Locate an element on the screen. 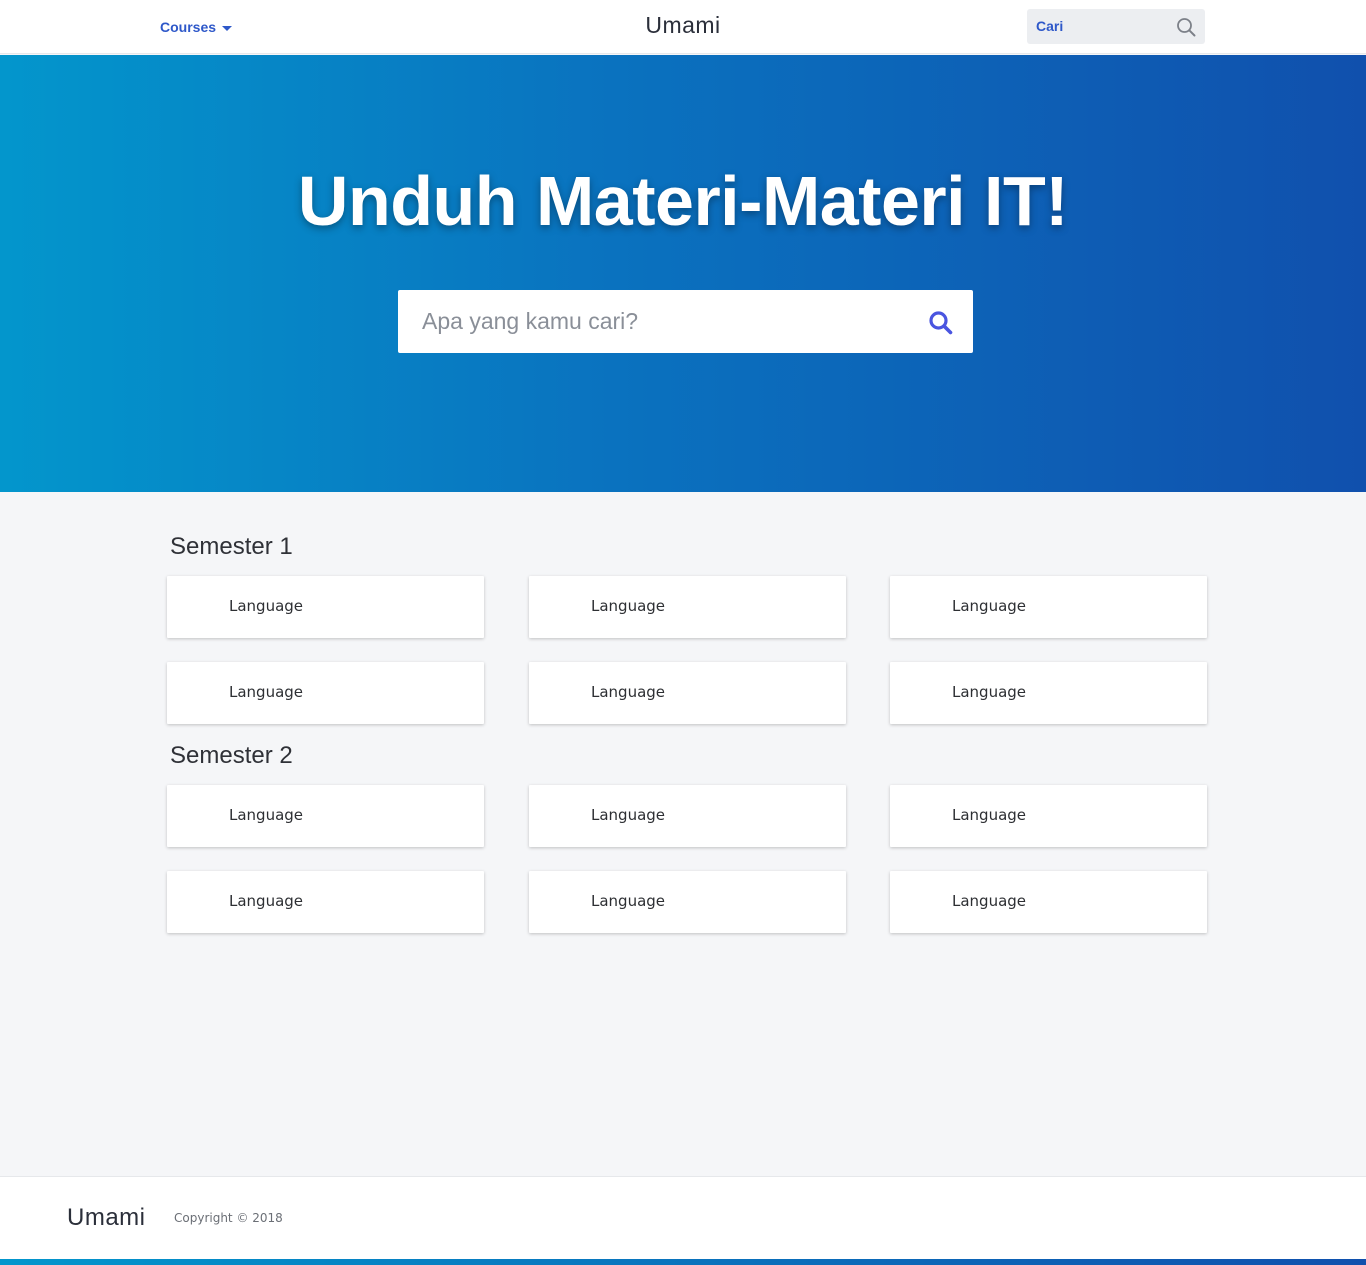  hero-search-box is located at coordinates (685, 321).